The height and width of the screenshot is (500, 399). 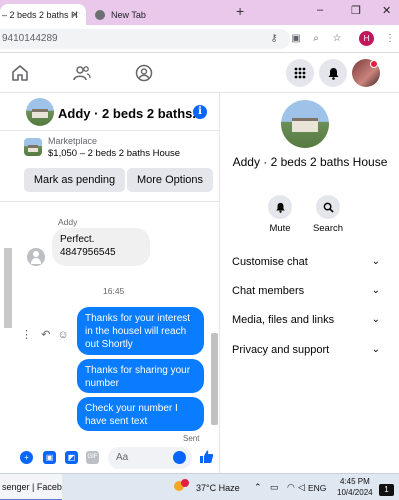 I want to click on clock-date: 10/4/2024, so click(x=355, y=492).